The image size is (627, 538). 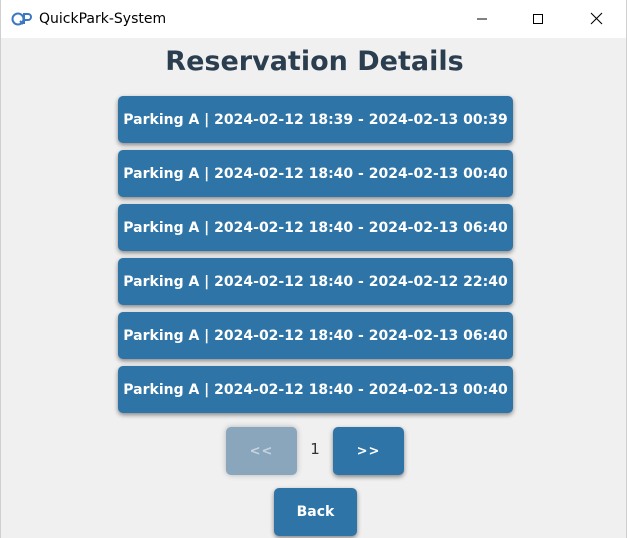 I want to click on next-page-button: >>, so click(x=368, y=451).